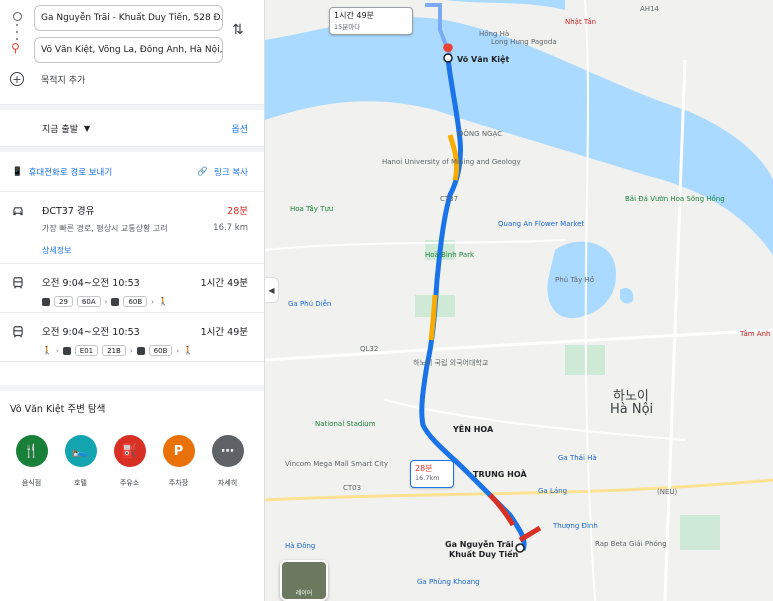 The width and height of the screenshot is (773, 601). What do you see at coordinates (502, 510) in the screenshot?
I see `traffic-segment` at bounding box center [502, 510].